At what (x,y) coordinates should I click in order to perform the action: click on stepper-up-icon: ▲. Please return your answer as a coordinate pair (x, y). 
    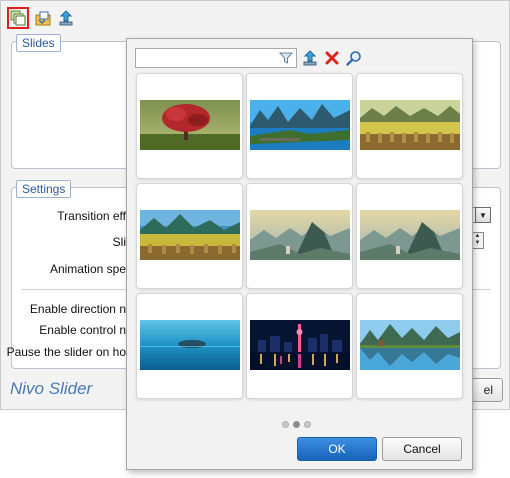
    Looking at the image, I should click on (477, 236).